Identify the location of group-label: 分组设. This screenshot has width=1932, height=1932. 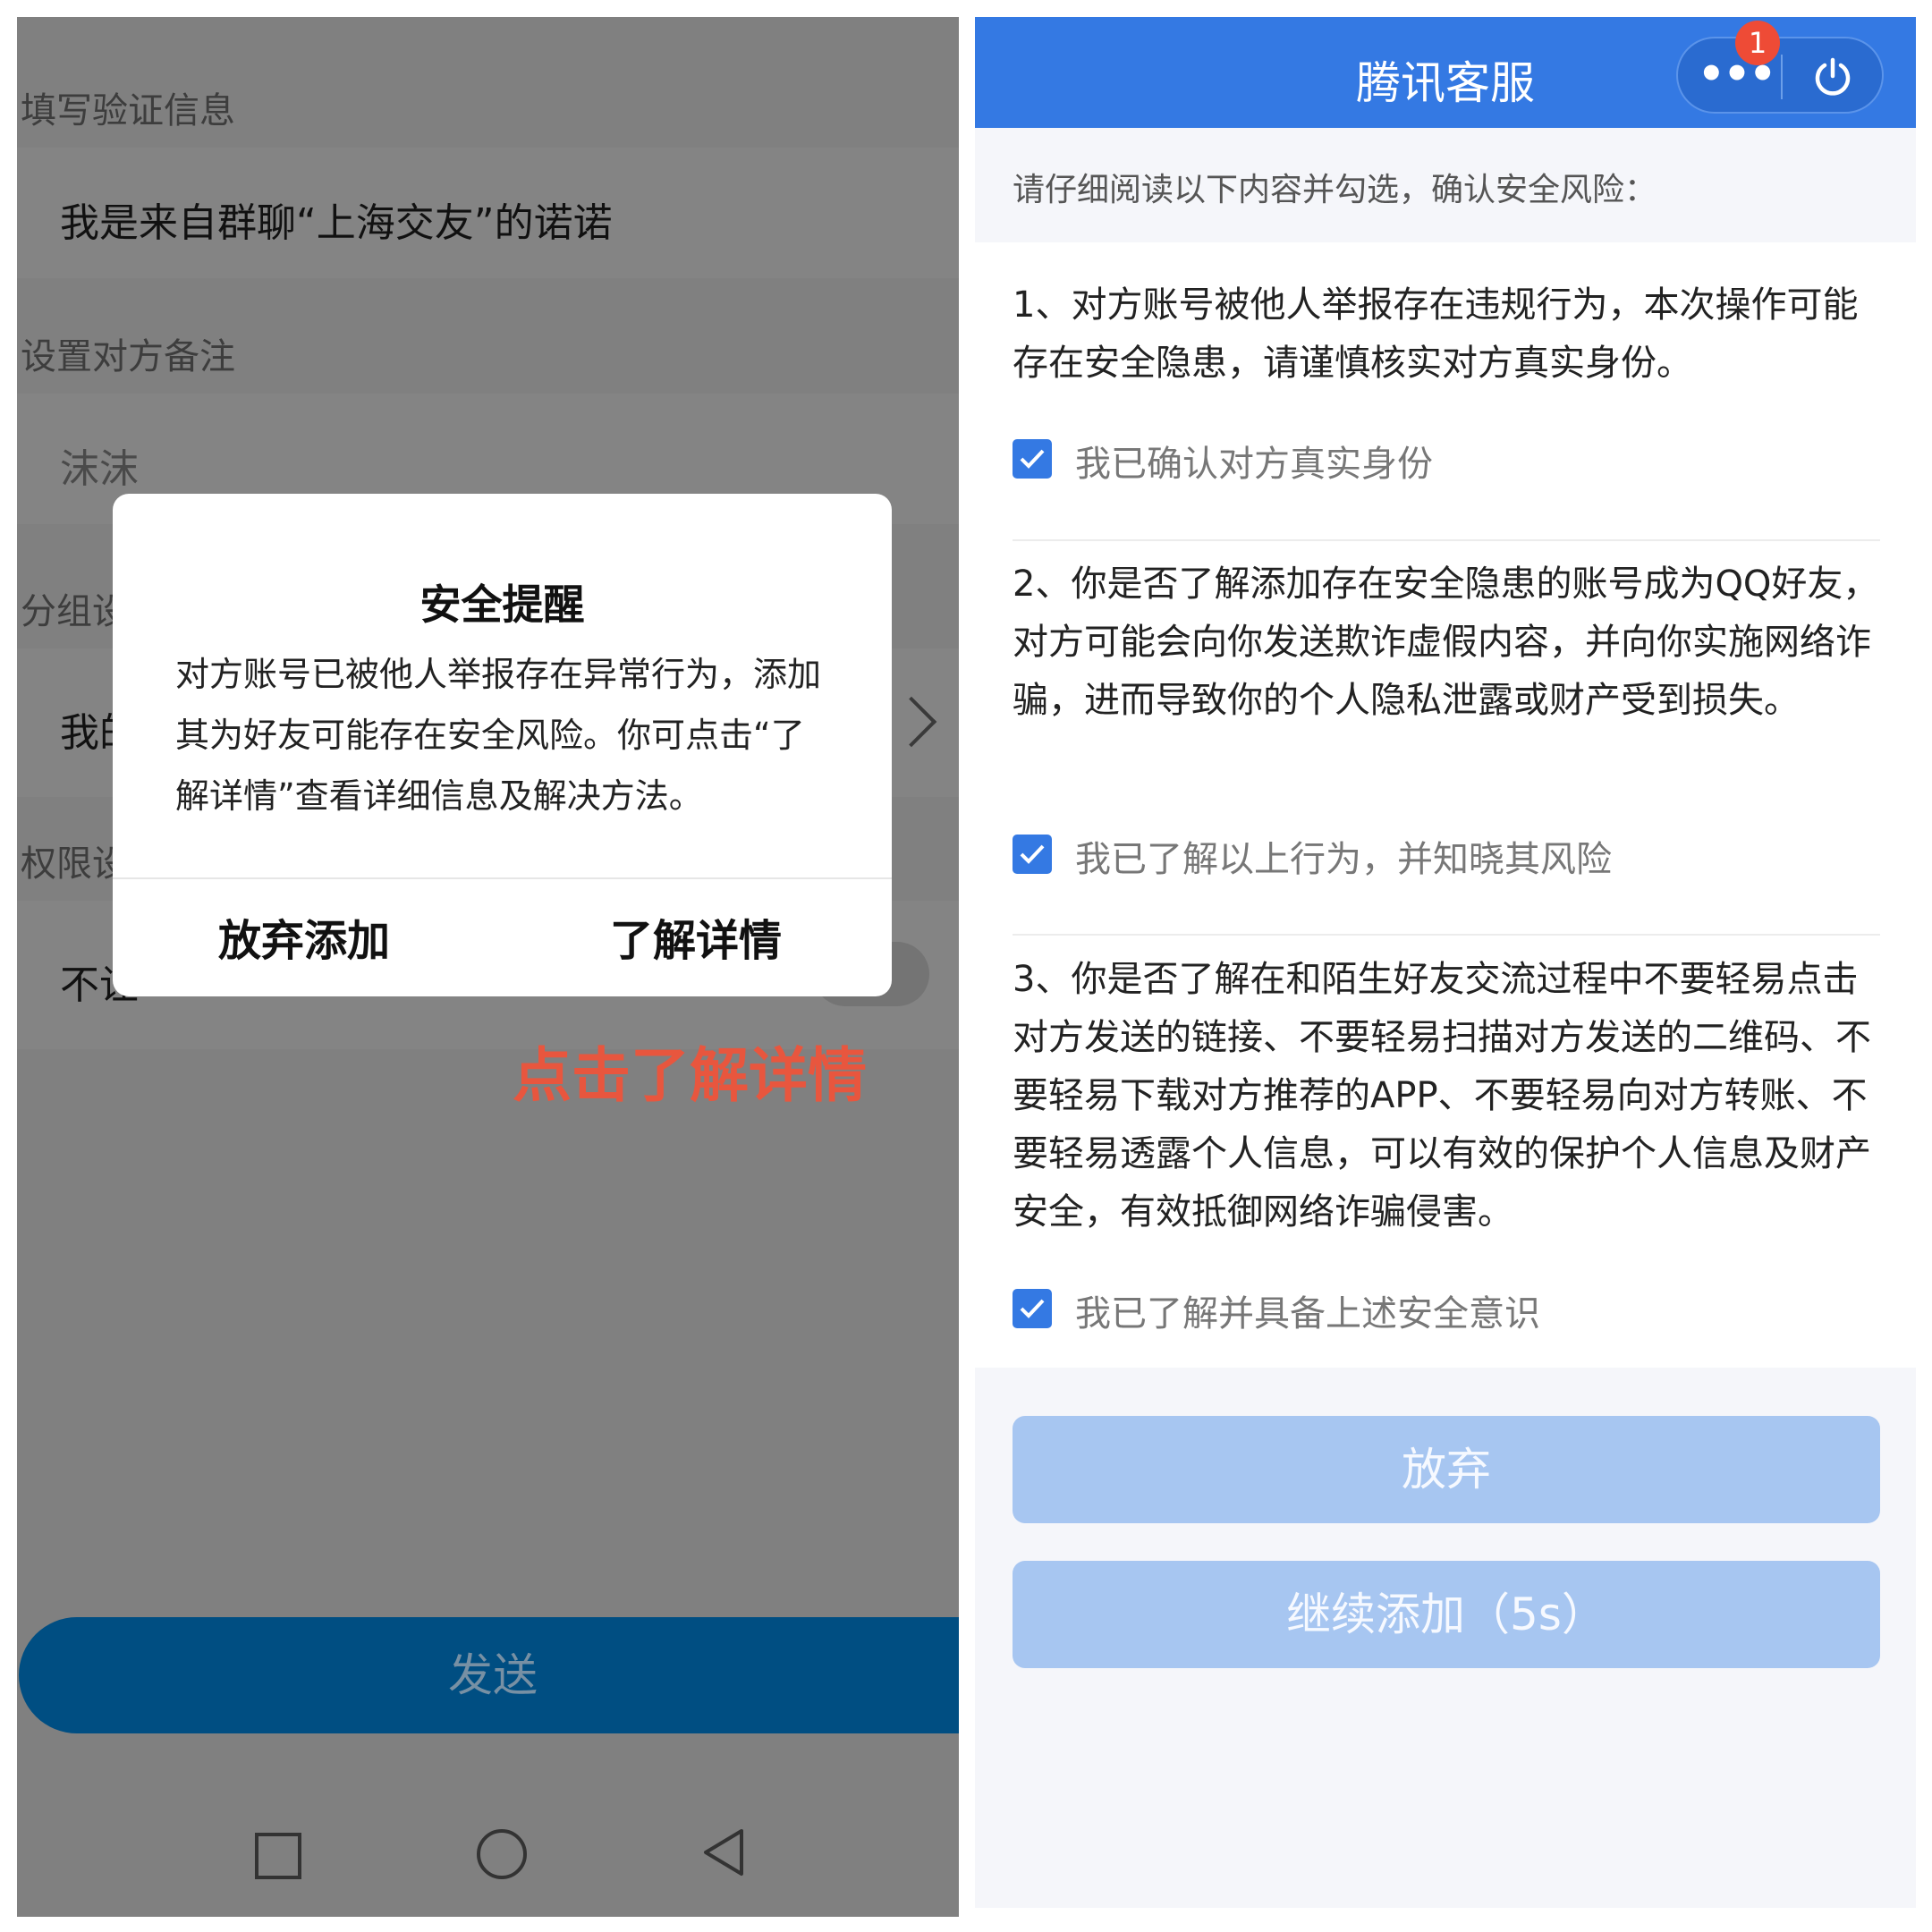
(74, 611).